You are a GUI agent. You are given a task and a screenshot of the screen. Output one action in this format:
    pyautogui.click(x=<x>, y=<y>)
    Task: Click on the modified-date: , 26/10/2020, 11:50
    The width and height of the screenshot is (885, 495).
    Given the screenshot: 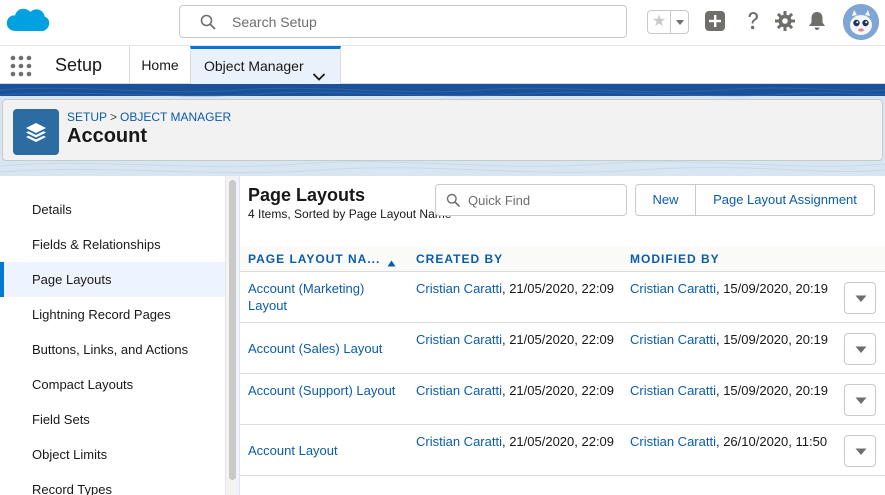 What is the action you would take?
    pyautogui.click(x=771, y=441)
    